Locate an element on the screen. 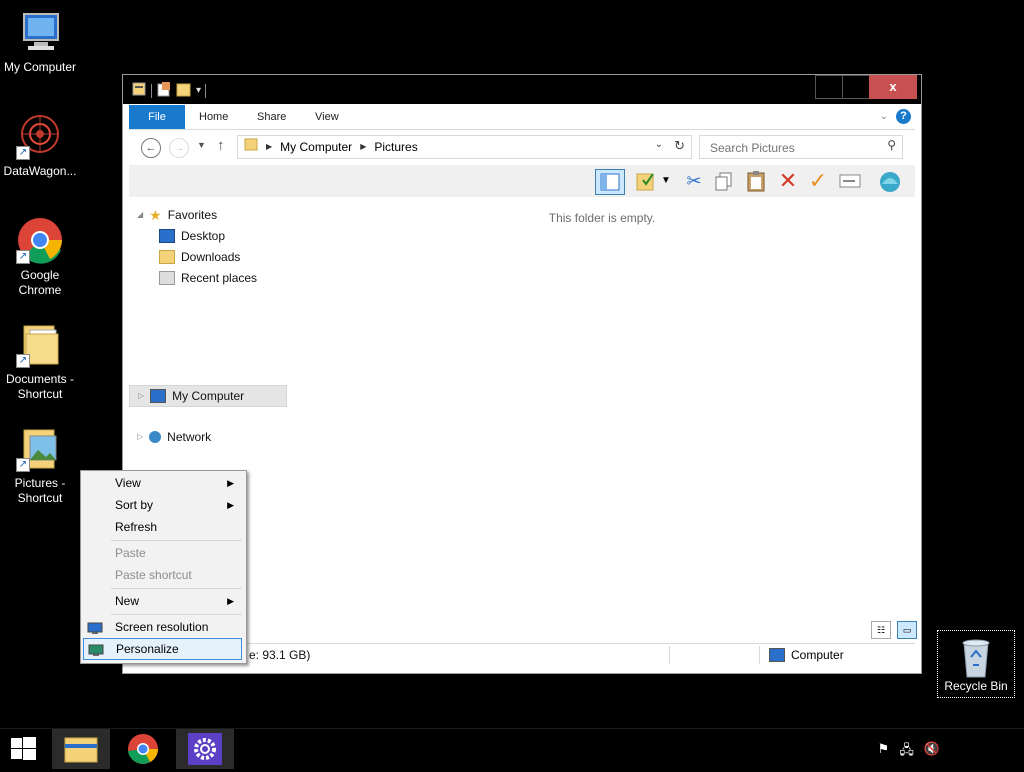  taskbar-settings is located at coordinates (205, 749).